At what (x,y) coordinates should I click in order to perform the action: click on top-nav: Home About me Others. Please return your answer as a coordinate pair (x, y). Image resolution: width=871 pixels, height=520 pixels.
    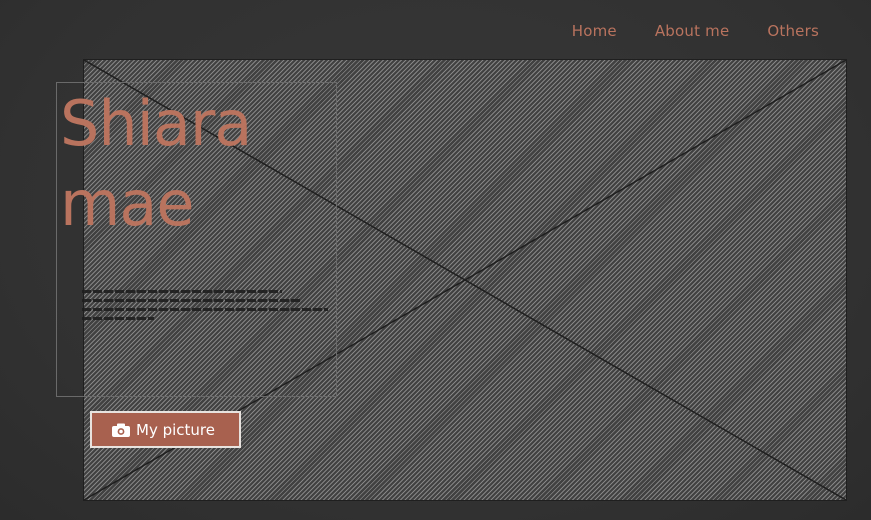
    Looking at the image, I should click on (695, 31).